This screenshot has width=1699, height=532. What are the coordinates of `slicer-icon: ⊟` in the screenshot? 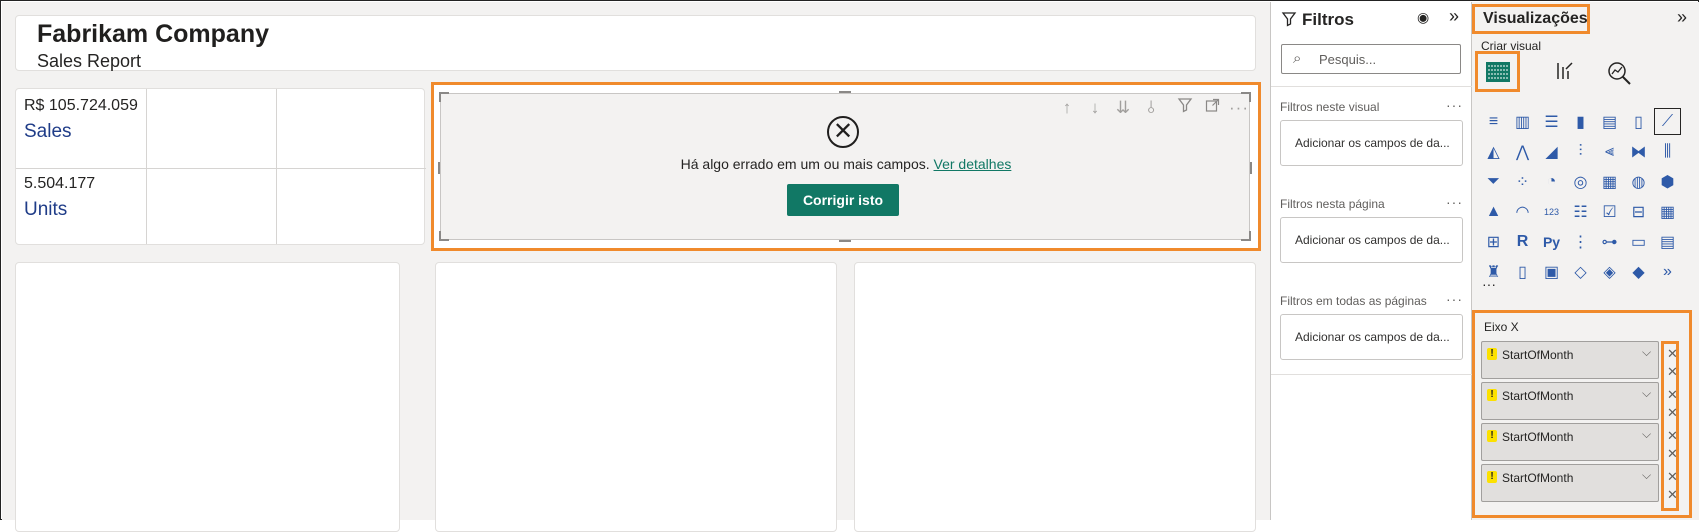 It's located at (1638, 211).